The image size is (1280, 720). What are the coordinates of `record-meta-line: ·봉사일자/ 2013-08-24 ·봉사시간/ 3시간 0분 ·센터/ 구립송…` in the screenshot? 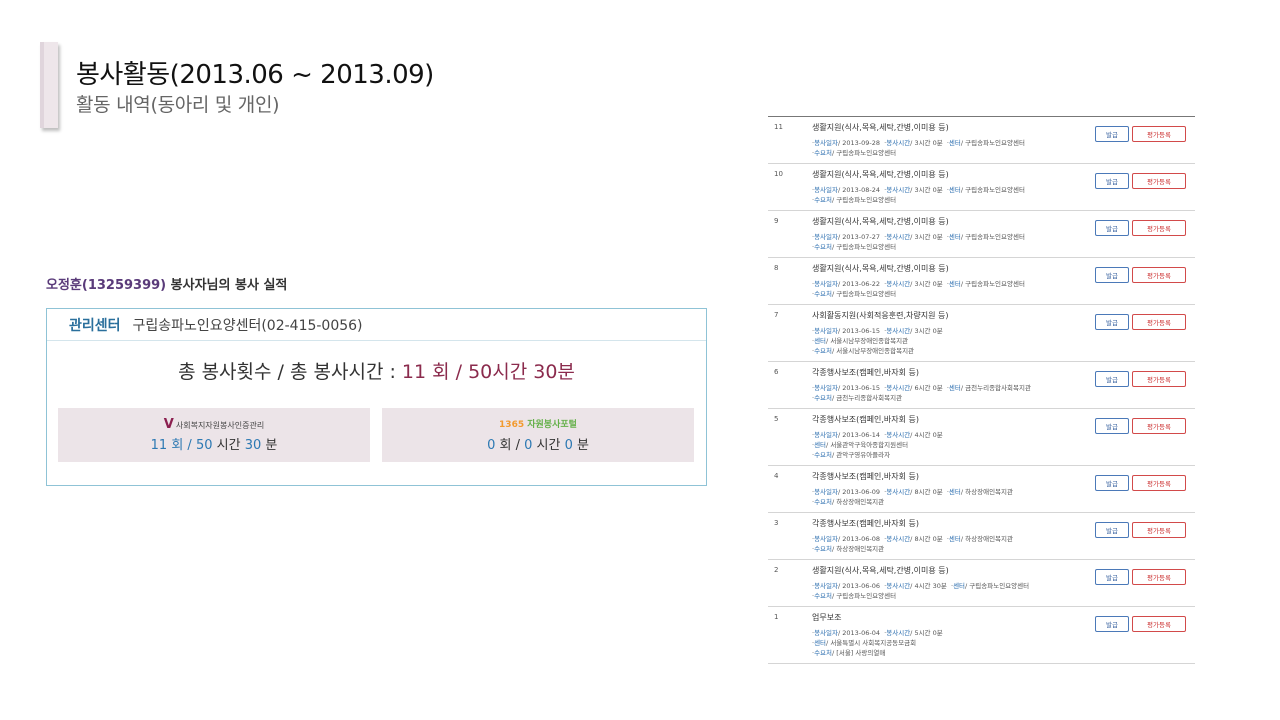 It's located at (918, 190).